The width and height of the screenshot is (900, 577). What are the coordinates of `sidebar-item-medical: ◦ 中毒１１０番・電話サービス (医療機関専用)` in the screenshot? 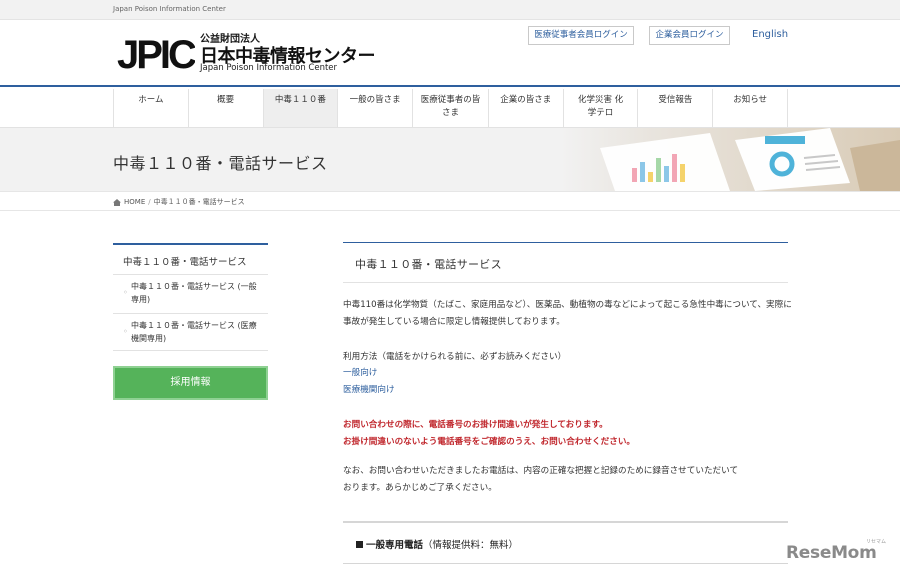 It's located at (190, 332).